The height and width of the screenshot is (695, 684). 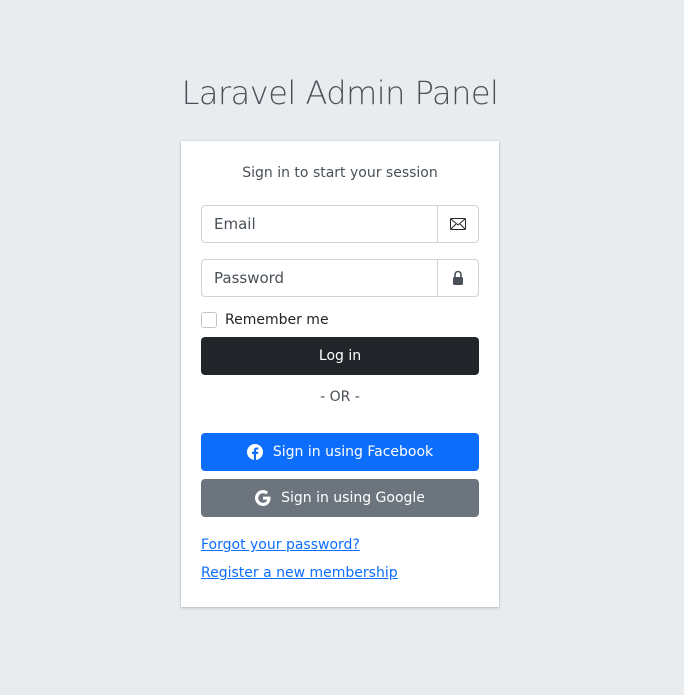 What do you see at coordinates (263, 498) in the screenshot?
I see `google-icon` at bounding box center [263, 498].